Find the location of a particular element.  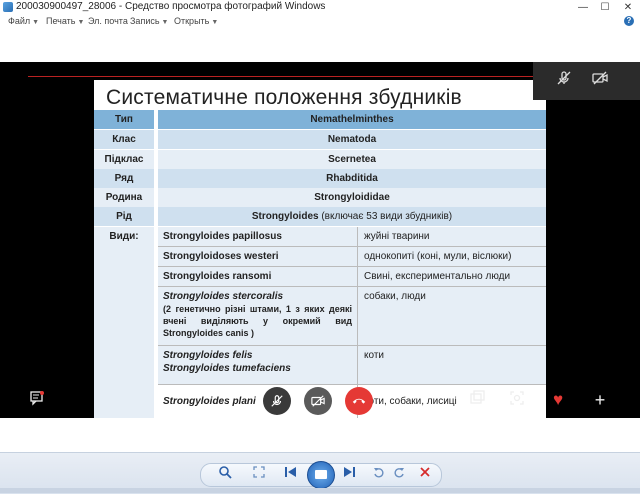

fit-icon is located at coordinates (259, 474).